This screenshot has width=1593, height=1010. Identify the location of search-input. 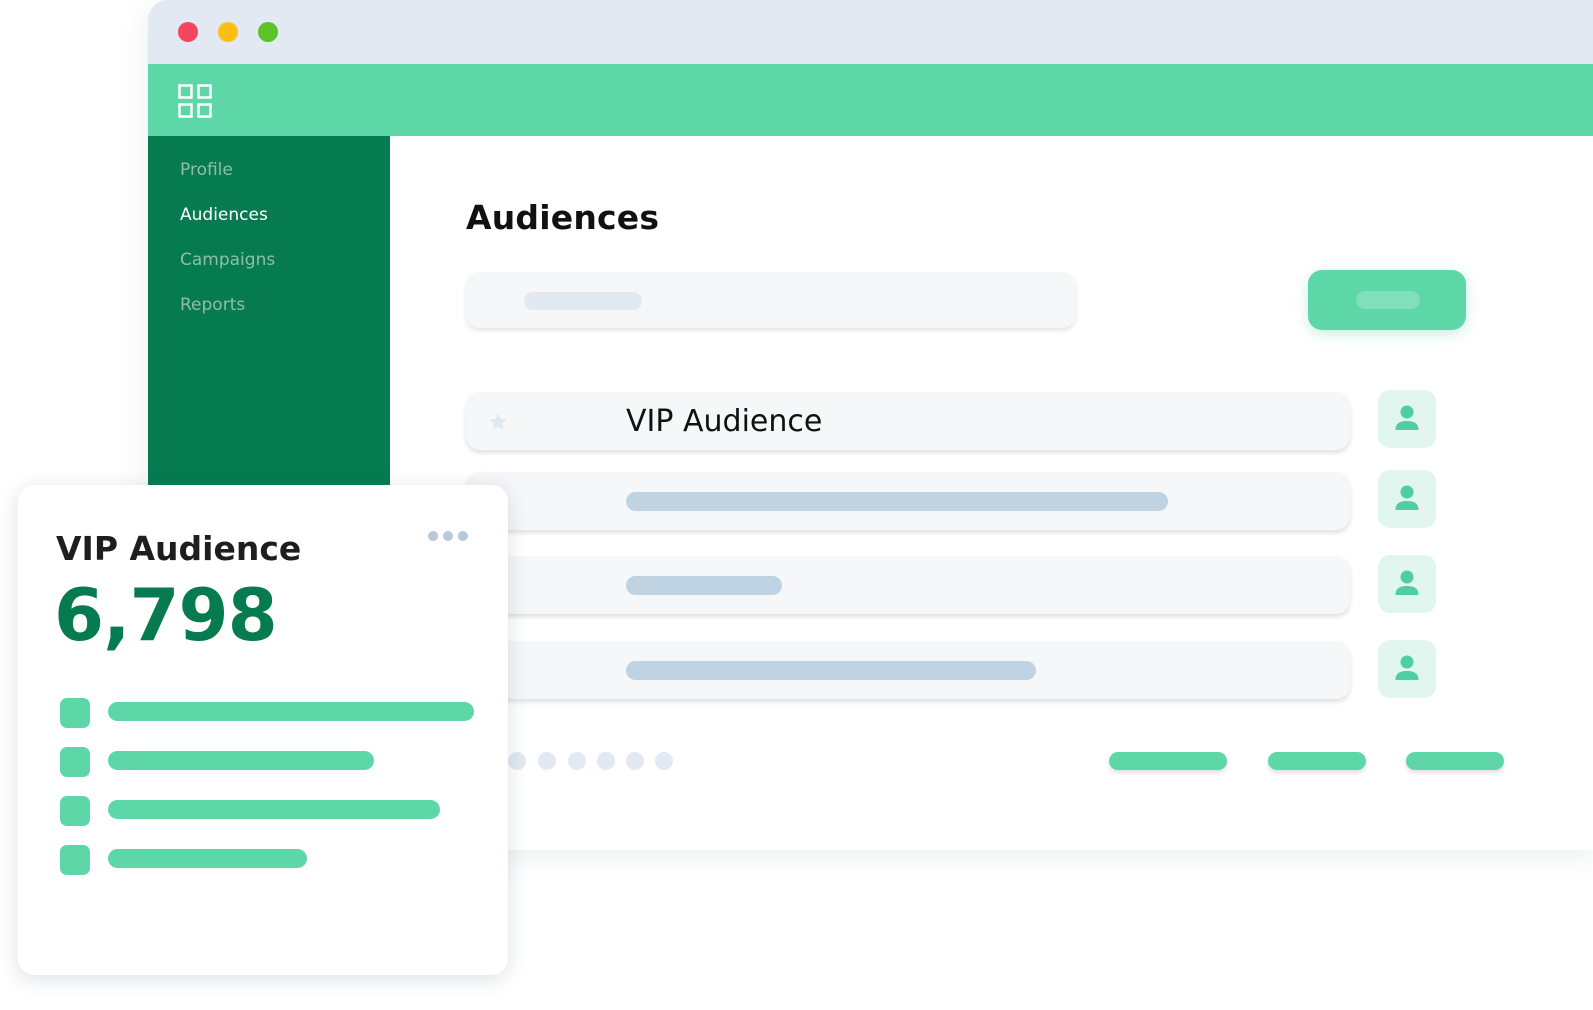
(771, 300).